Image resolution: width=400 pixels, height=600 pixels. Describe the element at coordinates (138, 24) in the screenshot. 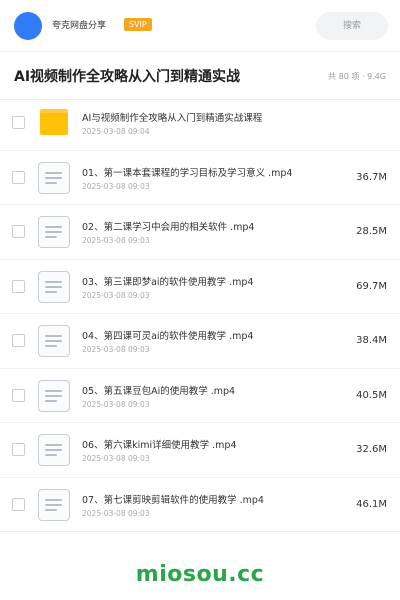

I see `svip-badge: SVIP` at that location.